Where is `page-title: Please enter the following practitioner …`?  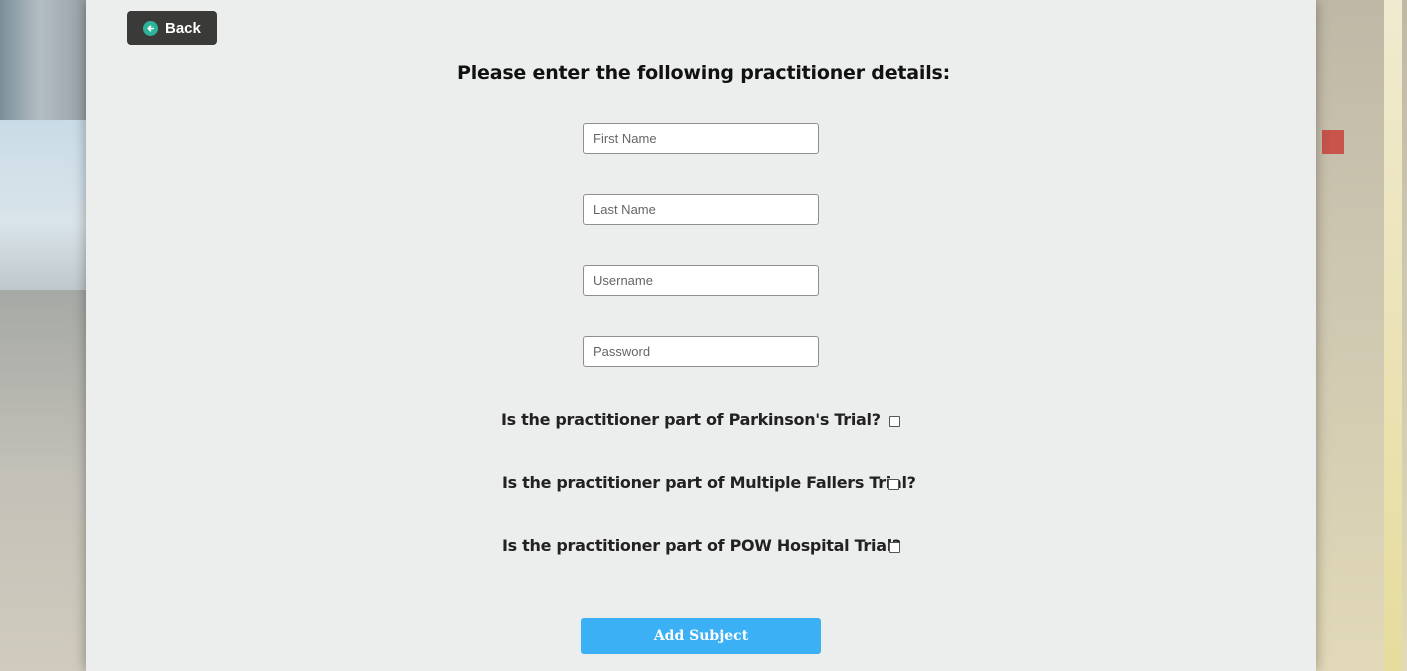 page-title: Please enter the following practitioner … is located at coordinates (703, 73).